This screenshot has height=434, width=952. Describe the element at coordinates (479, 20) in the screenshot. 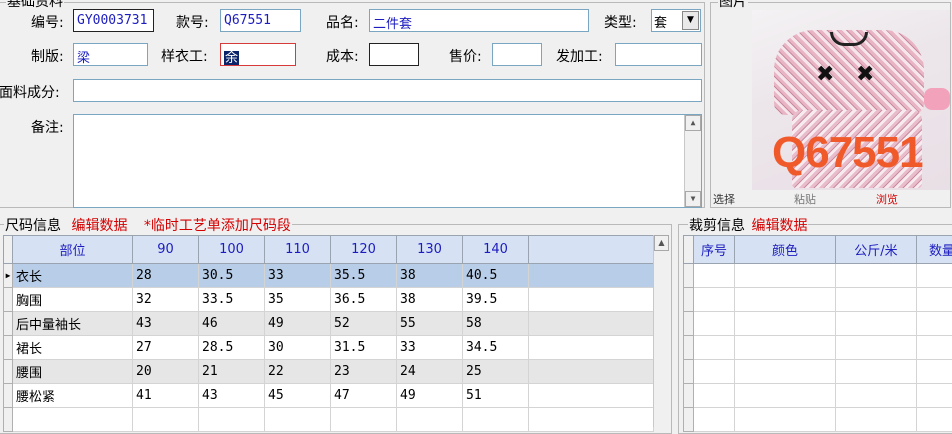

I see `name-field: 二件套` at that location.